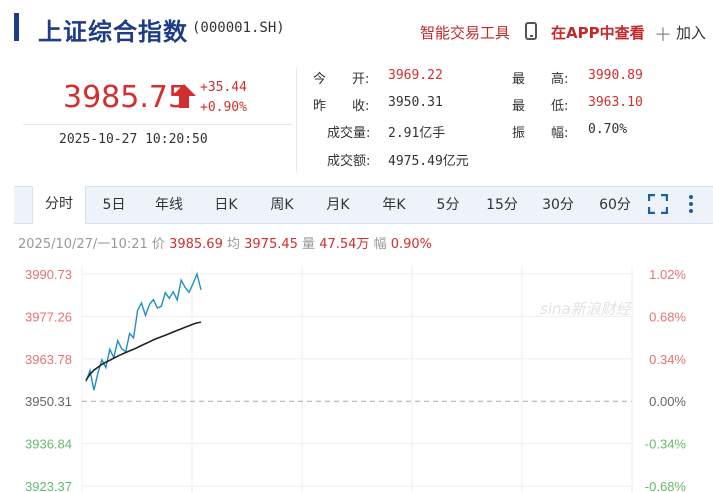  Describe the element at coordinates (540, 79) in the screenshot. I see `high-label: 最 高:` at that location.